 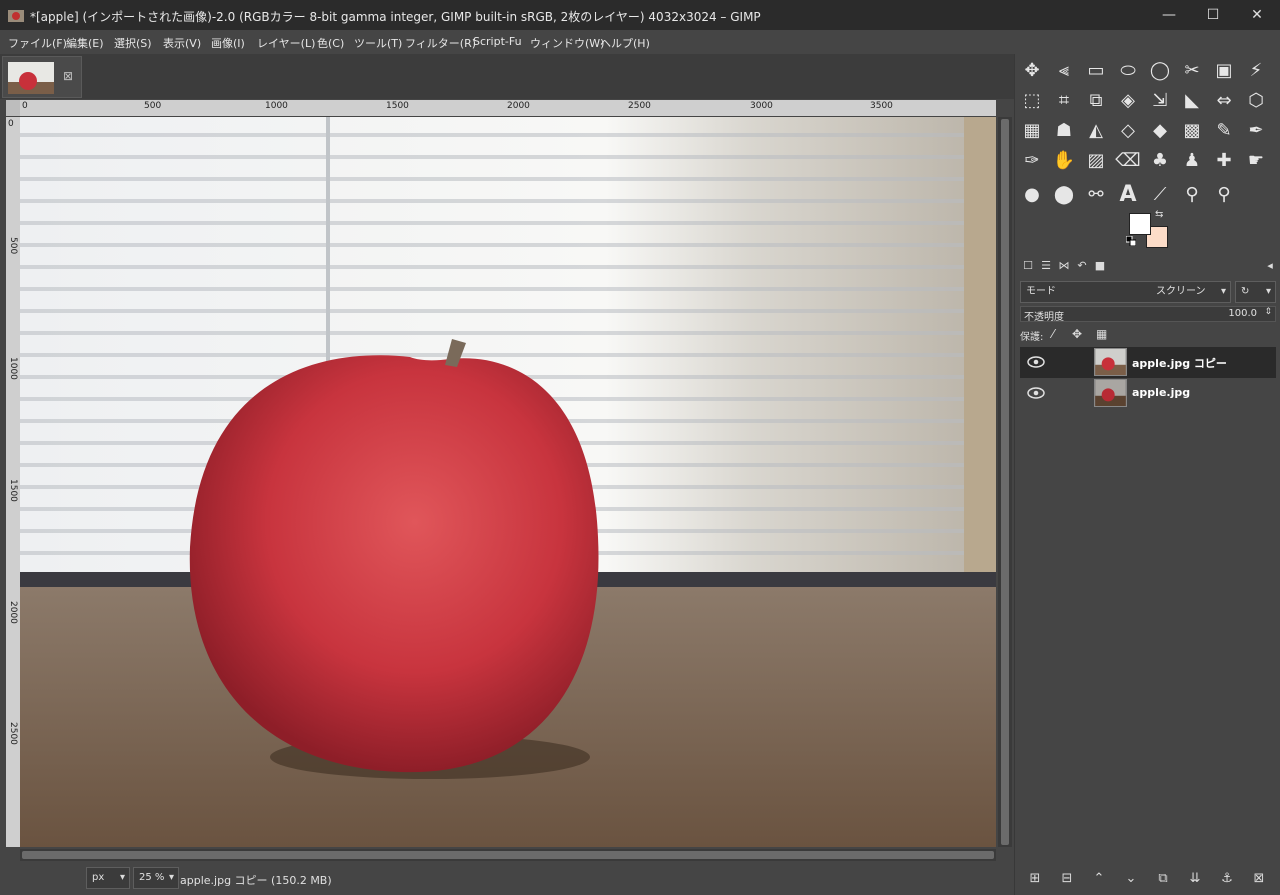 I want to click on blur-icon: ☛, so click(x=1256, y=160).